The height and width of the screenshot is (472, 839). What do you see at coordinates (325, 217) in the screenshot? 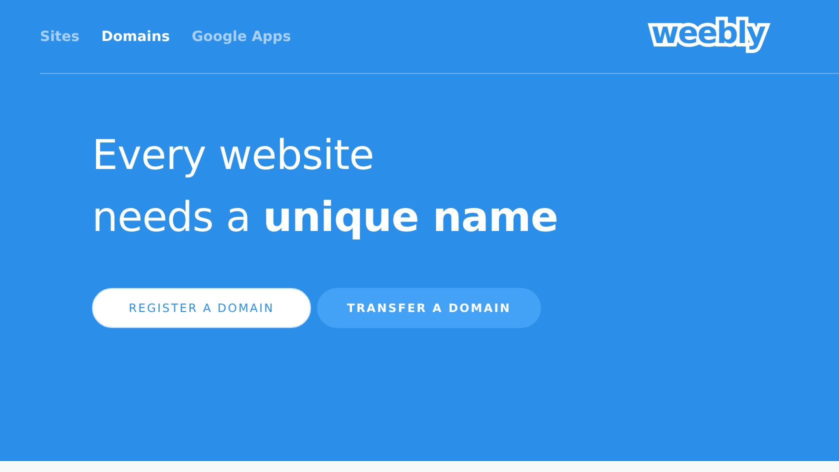
I see `headline: needs a unique name` at bounding box center [325, 217].